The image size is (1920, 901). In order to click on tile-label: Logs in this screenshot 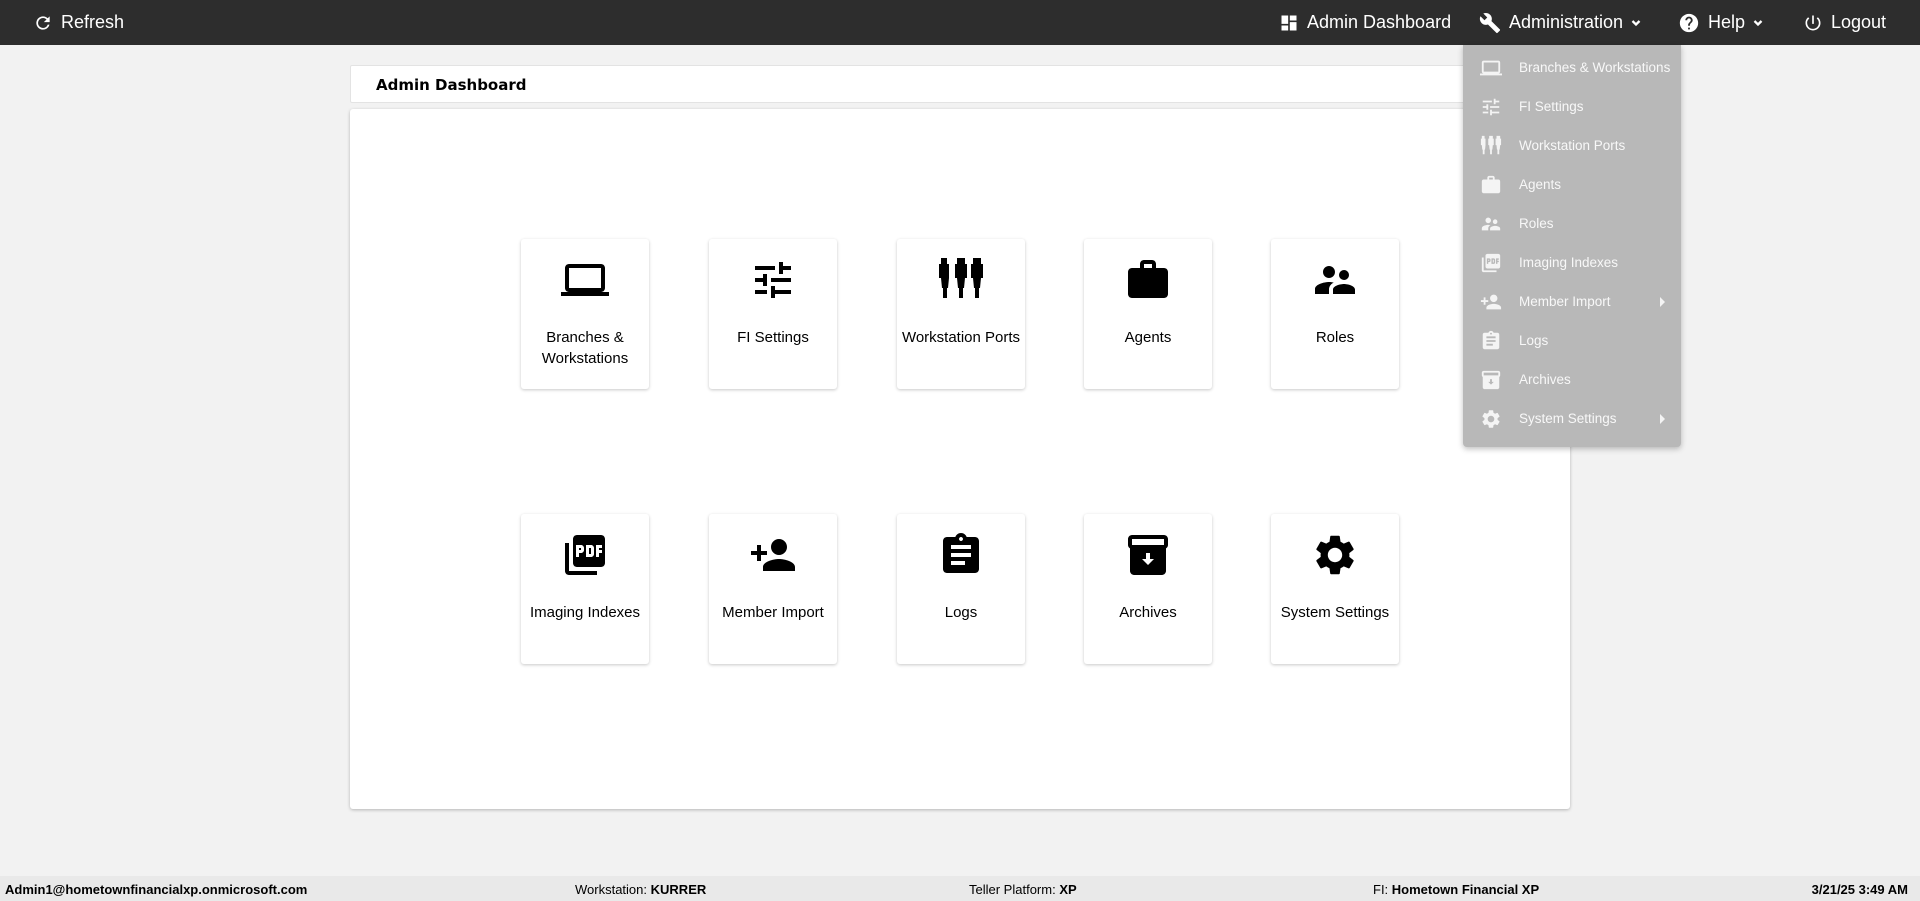, I will do `click(961, 612)`.